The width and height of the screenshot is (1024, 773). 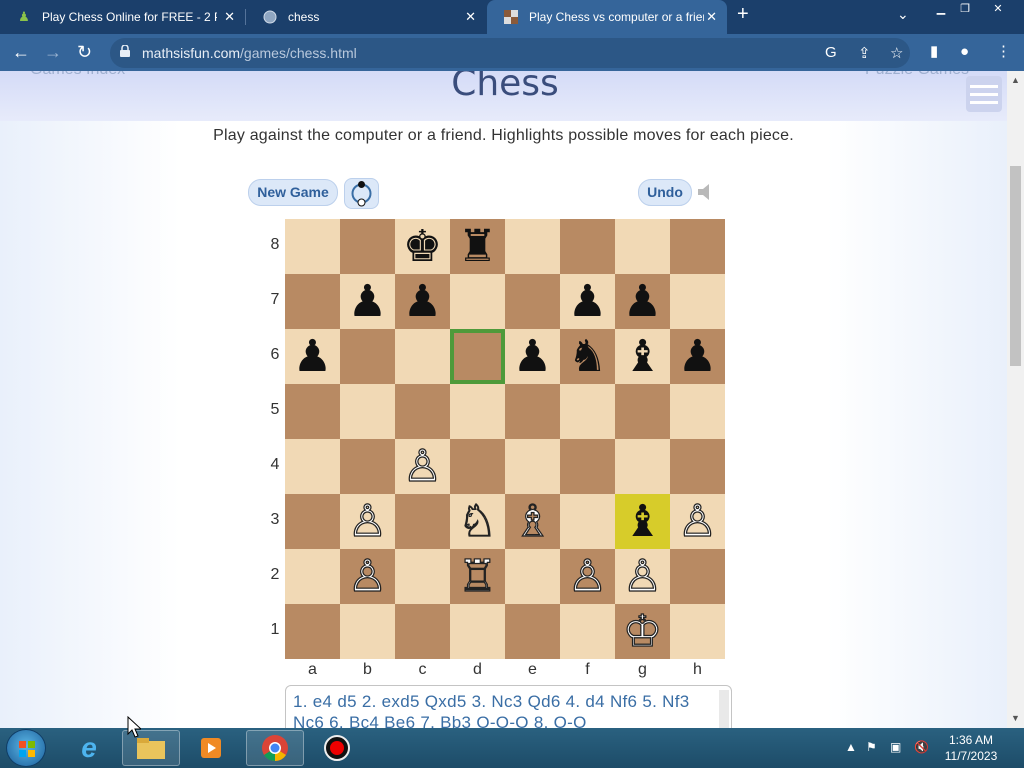 What do you see at coordinates (697, 246) in the screenshot?
I see `square-h8` at bounding box center [697, 246].